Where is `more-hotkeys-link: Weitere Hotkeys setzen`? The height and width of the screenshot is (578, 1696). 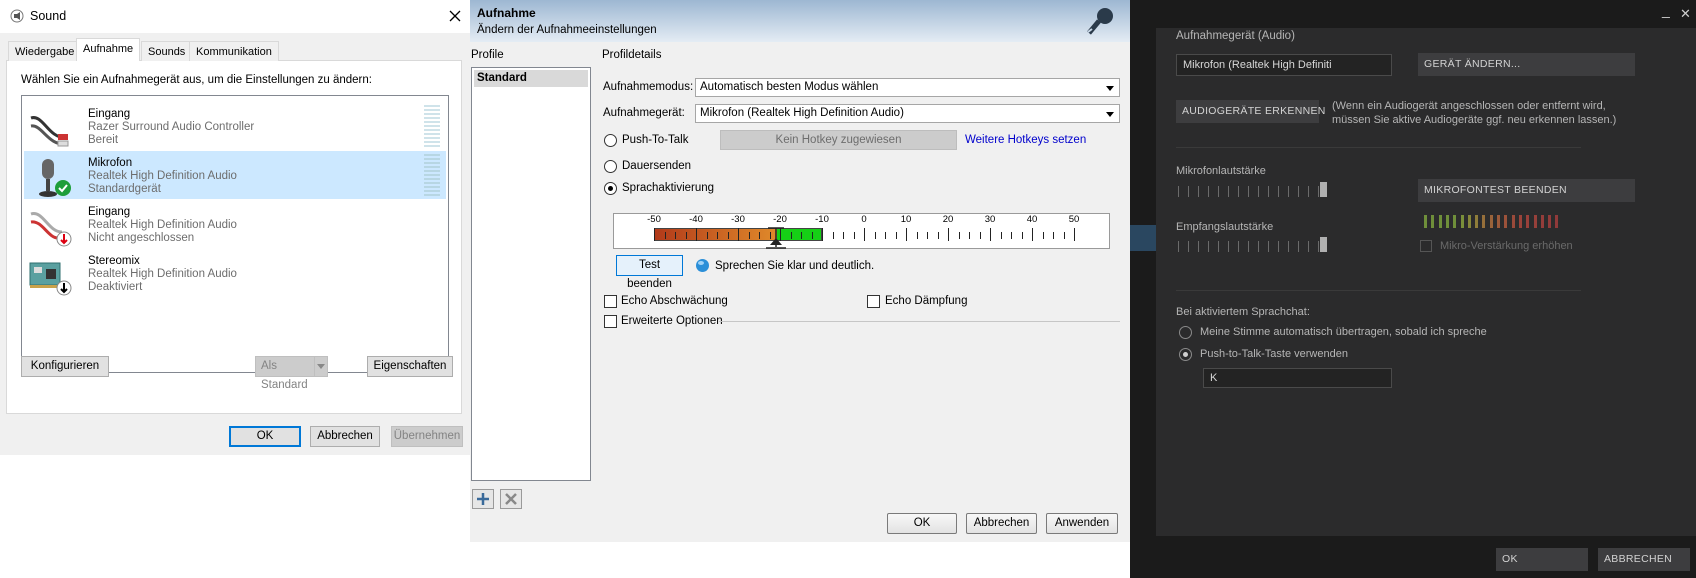
more-hotkeys-link: Weitere Hotkeys setzen is located at coordinates (1025, 140).